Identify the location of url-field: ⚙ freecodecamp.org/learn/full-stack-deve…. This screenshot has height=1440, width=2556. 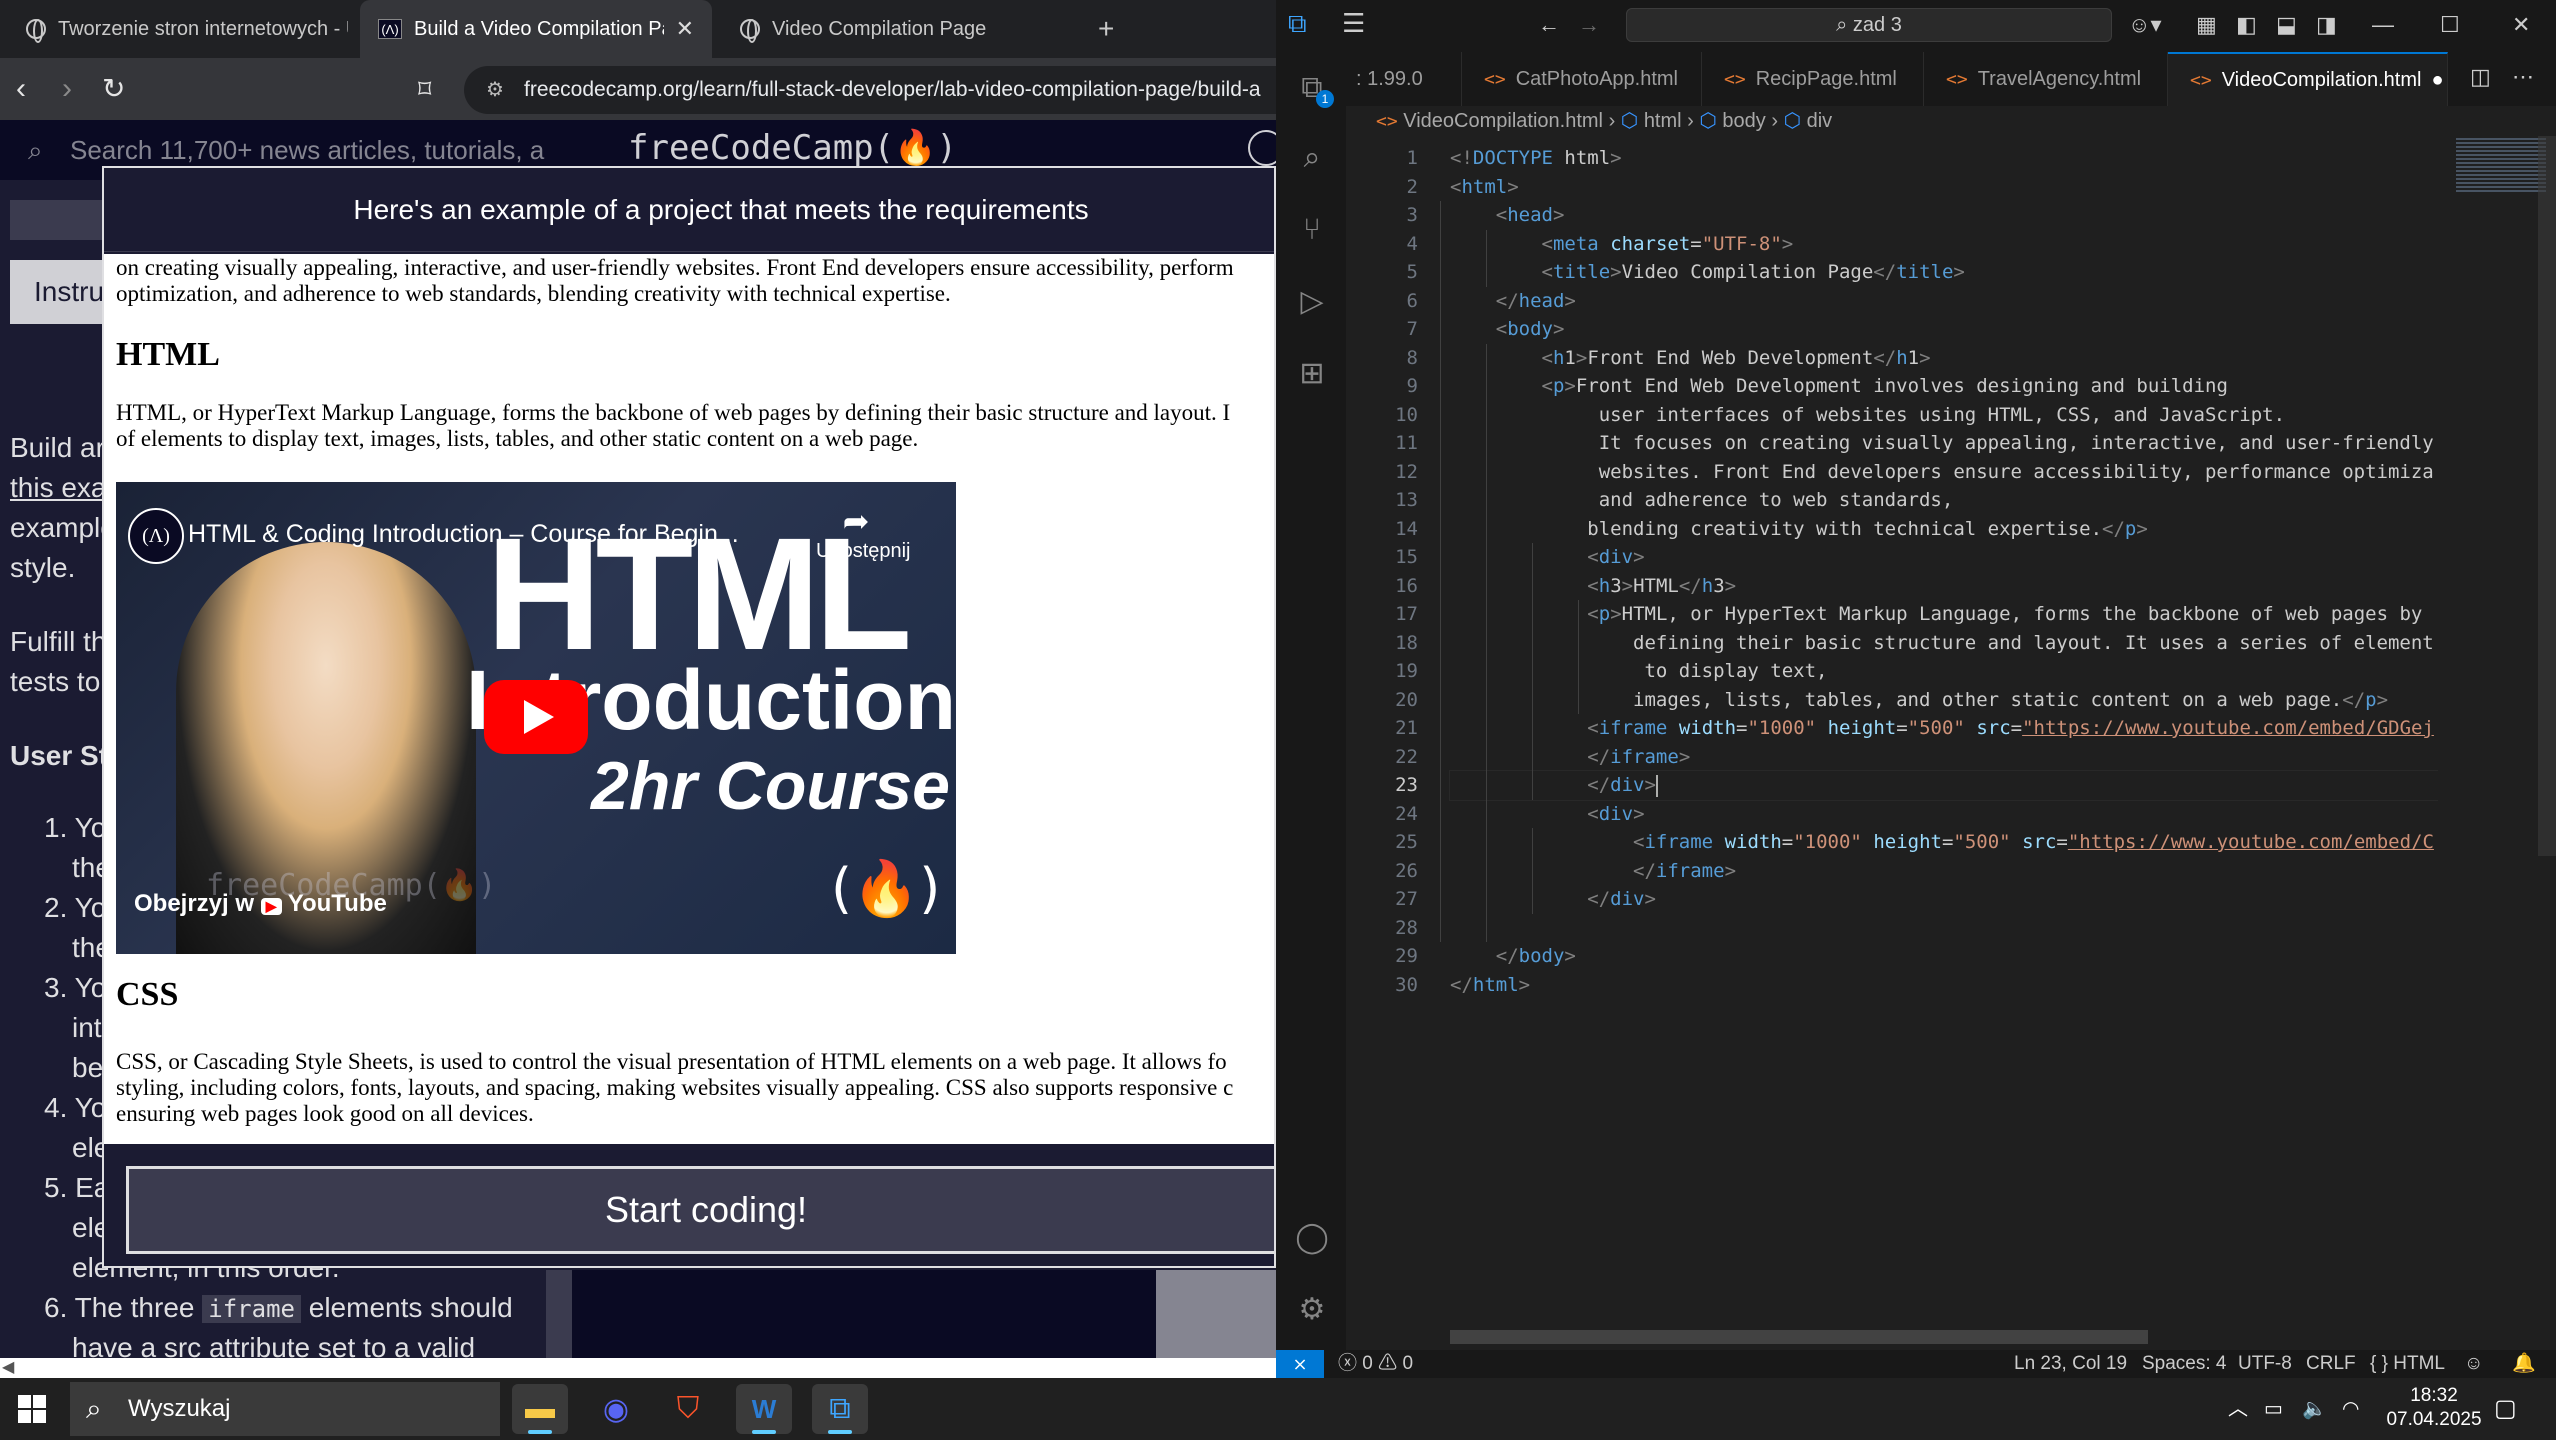
(870, 90).